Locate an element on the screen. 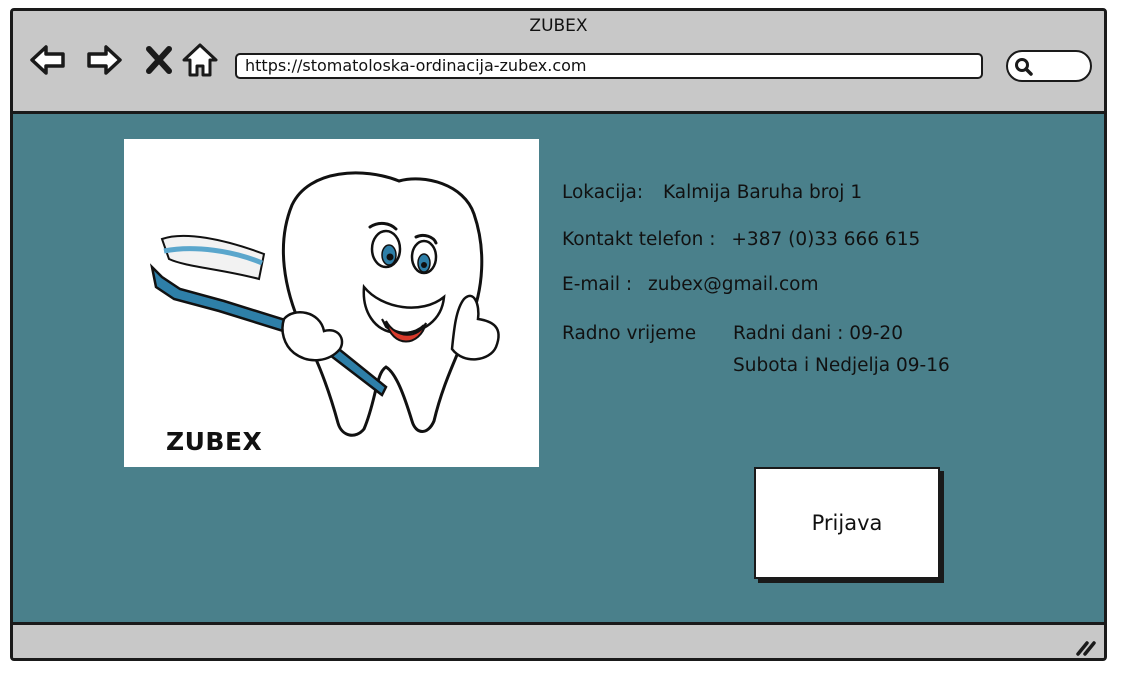  search-icon is located at coordinates (1024, 67).